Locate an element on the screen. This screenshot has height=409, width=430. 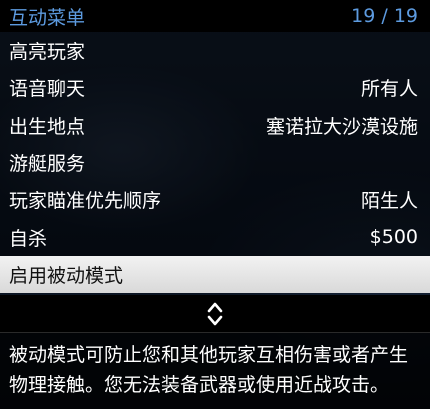
menu-item-aim-priority: 玩家瞄准优先顺序 陌生人 is located at coordinates (215, 200).